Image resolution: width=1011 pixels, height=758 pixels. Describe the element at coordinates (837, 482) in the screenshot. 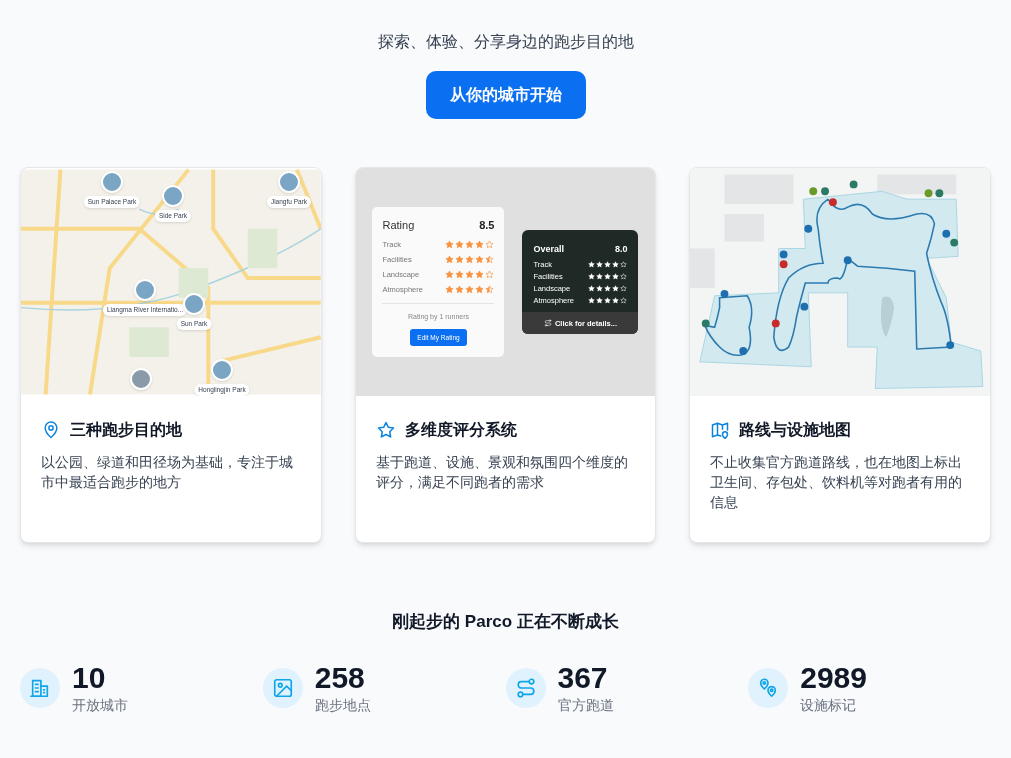

I see `feature-description: 不止收集官方跑道路线，也在地图上标出卫生间、存包处、饮料机等对跑者有用的信息` at that location.